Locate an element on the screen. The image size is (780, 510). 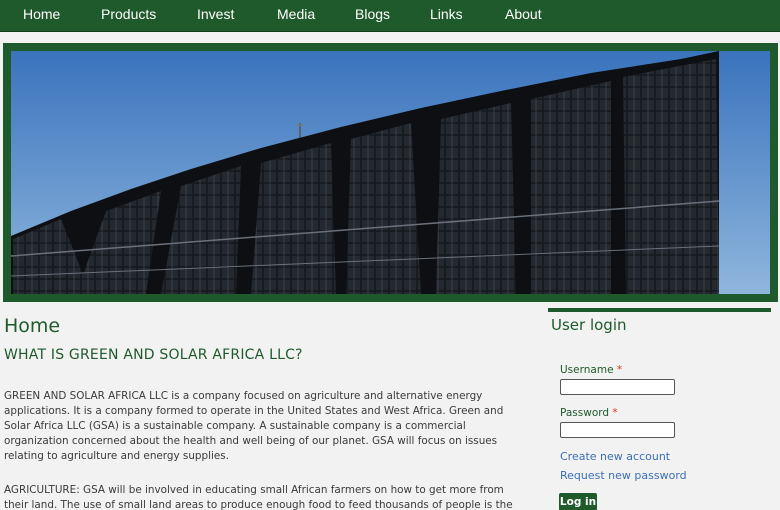
nav-home: Home is located at coordinates (41, 14).